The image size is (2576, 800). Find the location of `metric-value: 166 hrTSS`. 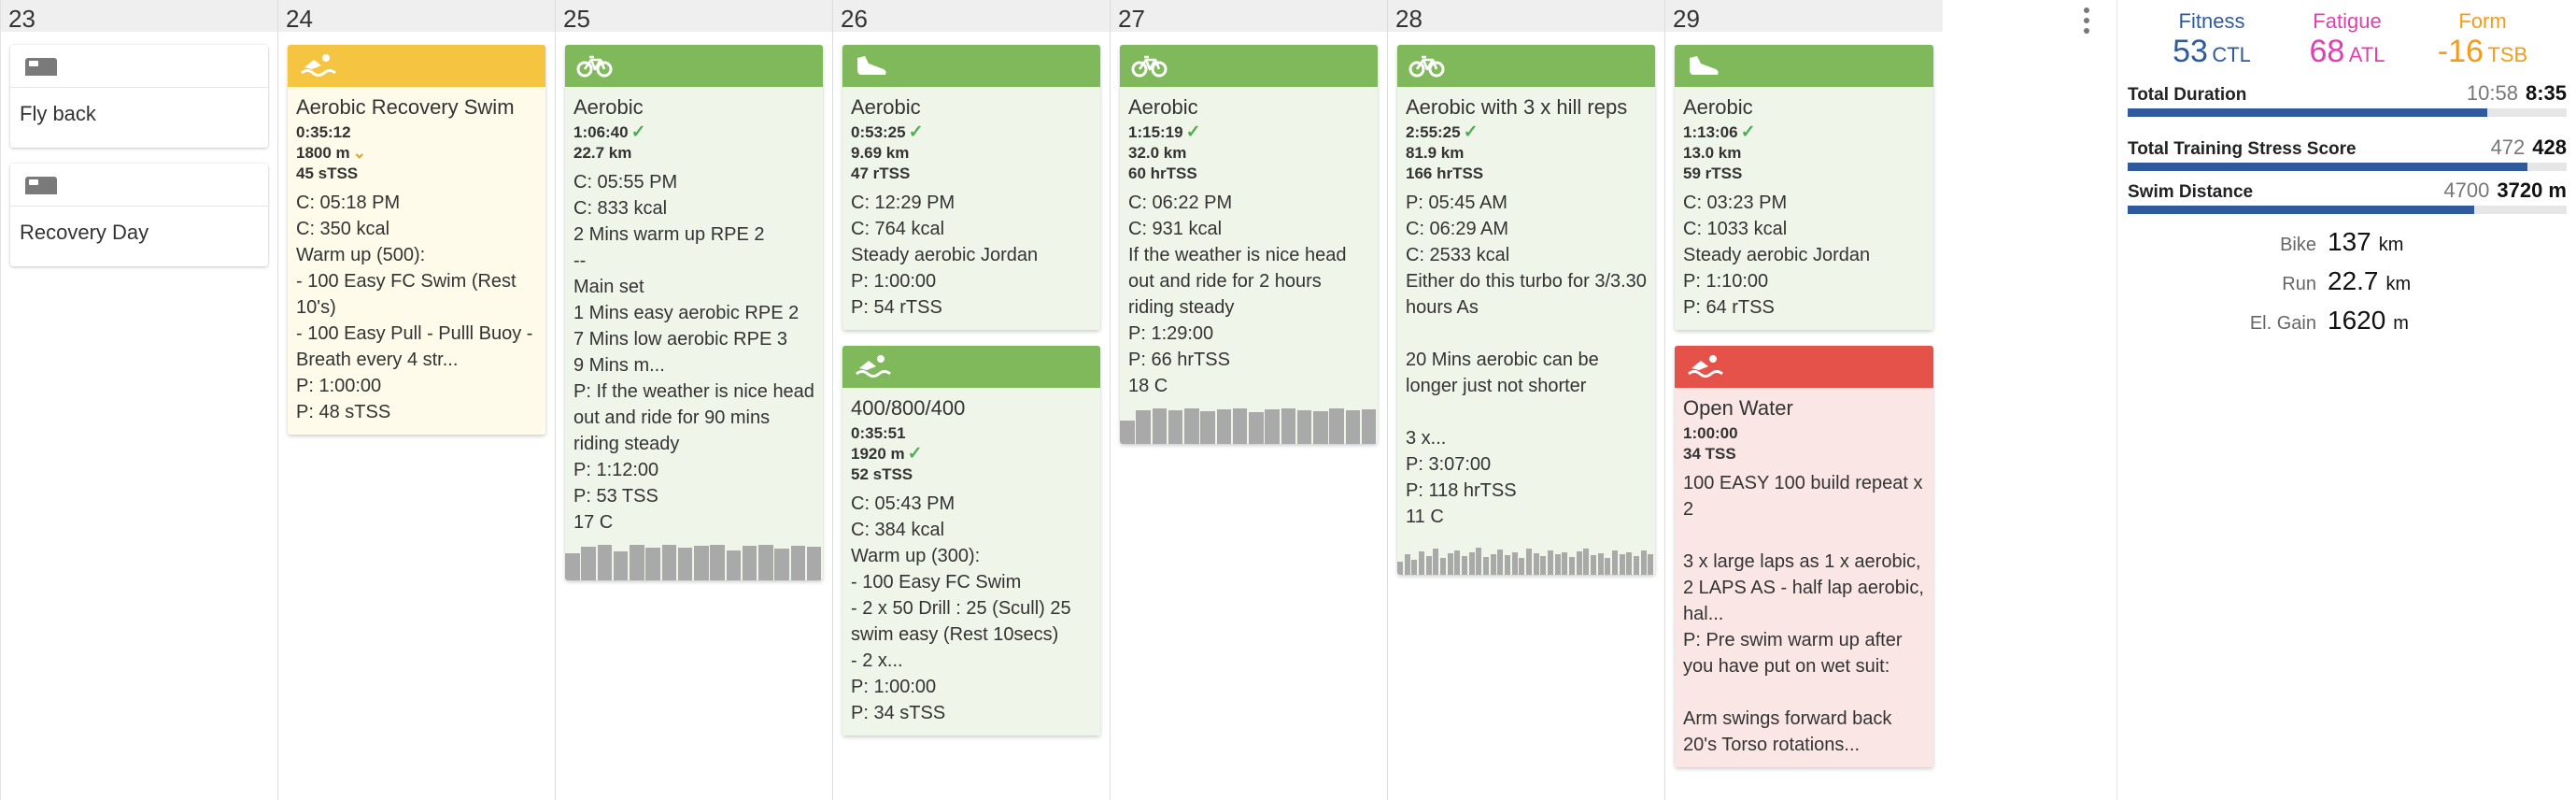

metric-value: 166 hrTSS is located at coordinates (1445, 173).